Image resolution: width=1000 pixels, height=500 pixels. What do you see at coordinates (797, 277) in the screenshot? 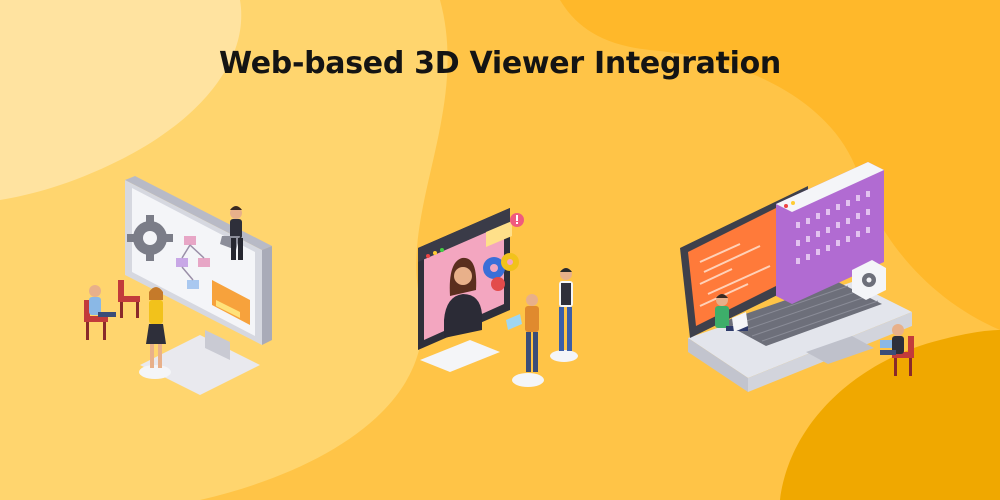
I see `laptop-code-binary` at bounding box center [797, 277].